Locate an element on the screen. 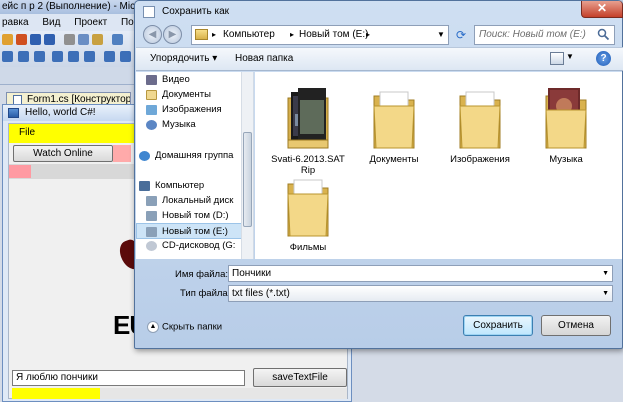 This screenshot has height=402, width=623. back-button: ◀ is located at coordinates (152, 34).